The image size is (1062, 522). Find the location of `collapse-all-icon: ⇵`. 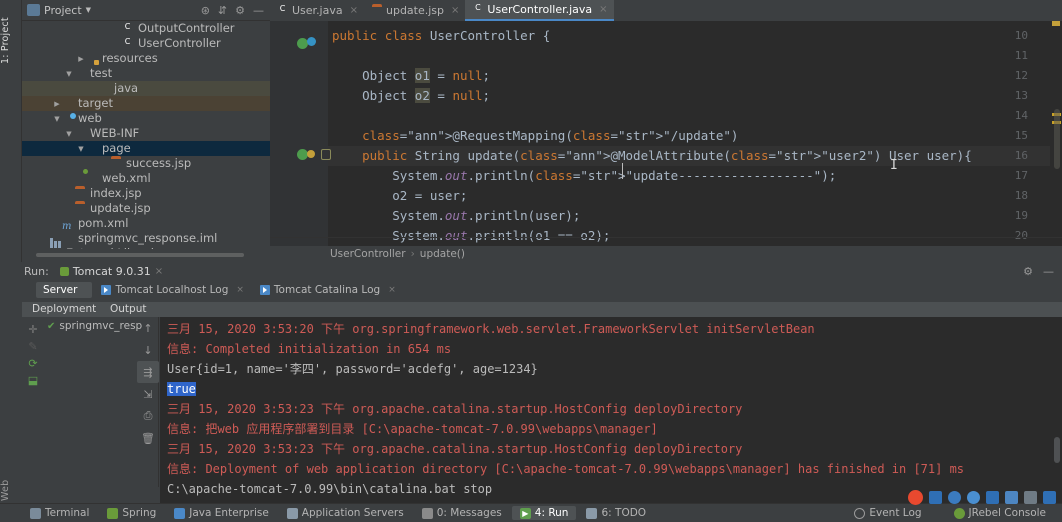

collapse-all-icon: ⇵ is located at coordinates (222, 10).